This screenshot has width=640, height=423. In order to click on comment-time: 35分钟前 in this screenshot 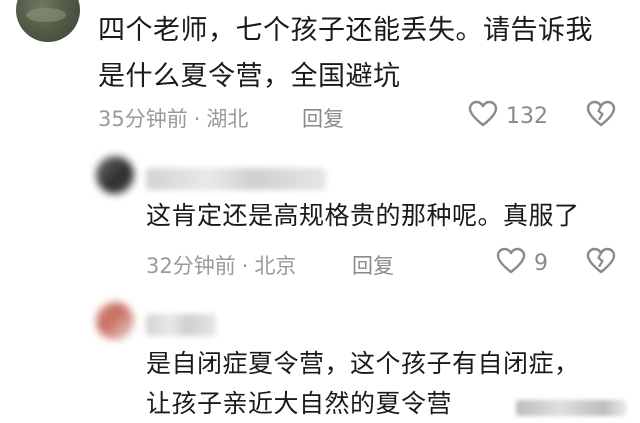, I will do `click(143, 119)`.